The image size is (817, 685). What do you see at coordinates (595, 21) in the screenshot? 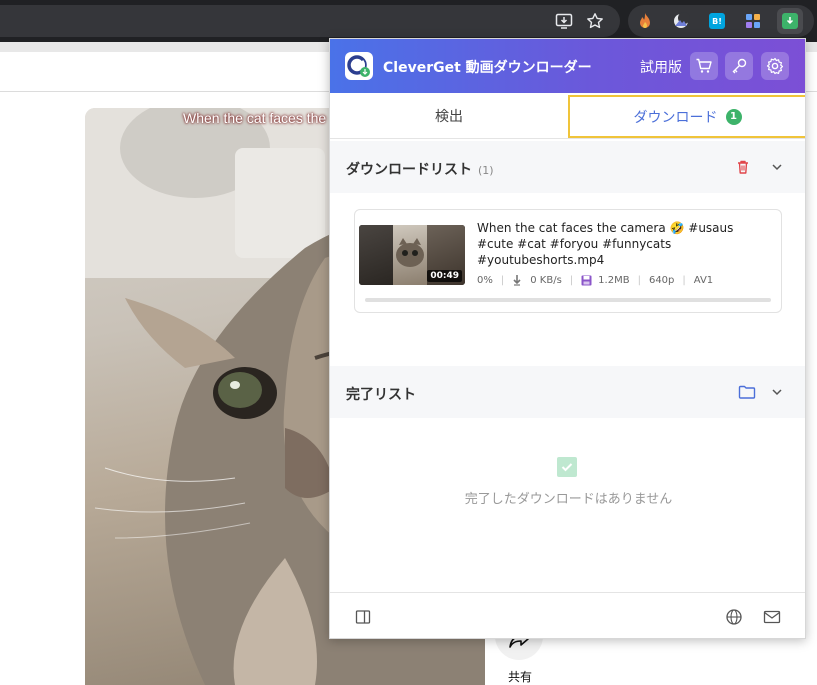
I see `bookmark-star-icon` at bounding box center [595, 21].